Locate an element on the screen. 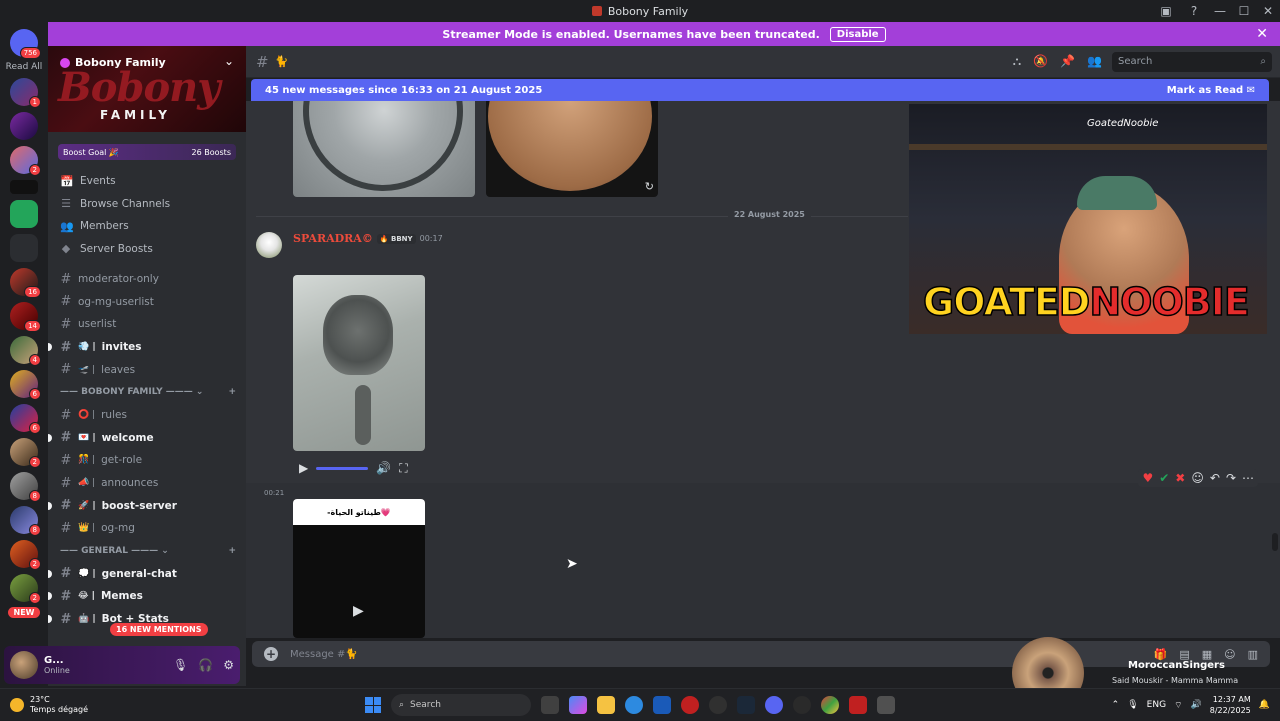 The image size is (1280, 721). reply-icon: ↶ is located at coordinates (1215, 478).